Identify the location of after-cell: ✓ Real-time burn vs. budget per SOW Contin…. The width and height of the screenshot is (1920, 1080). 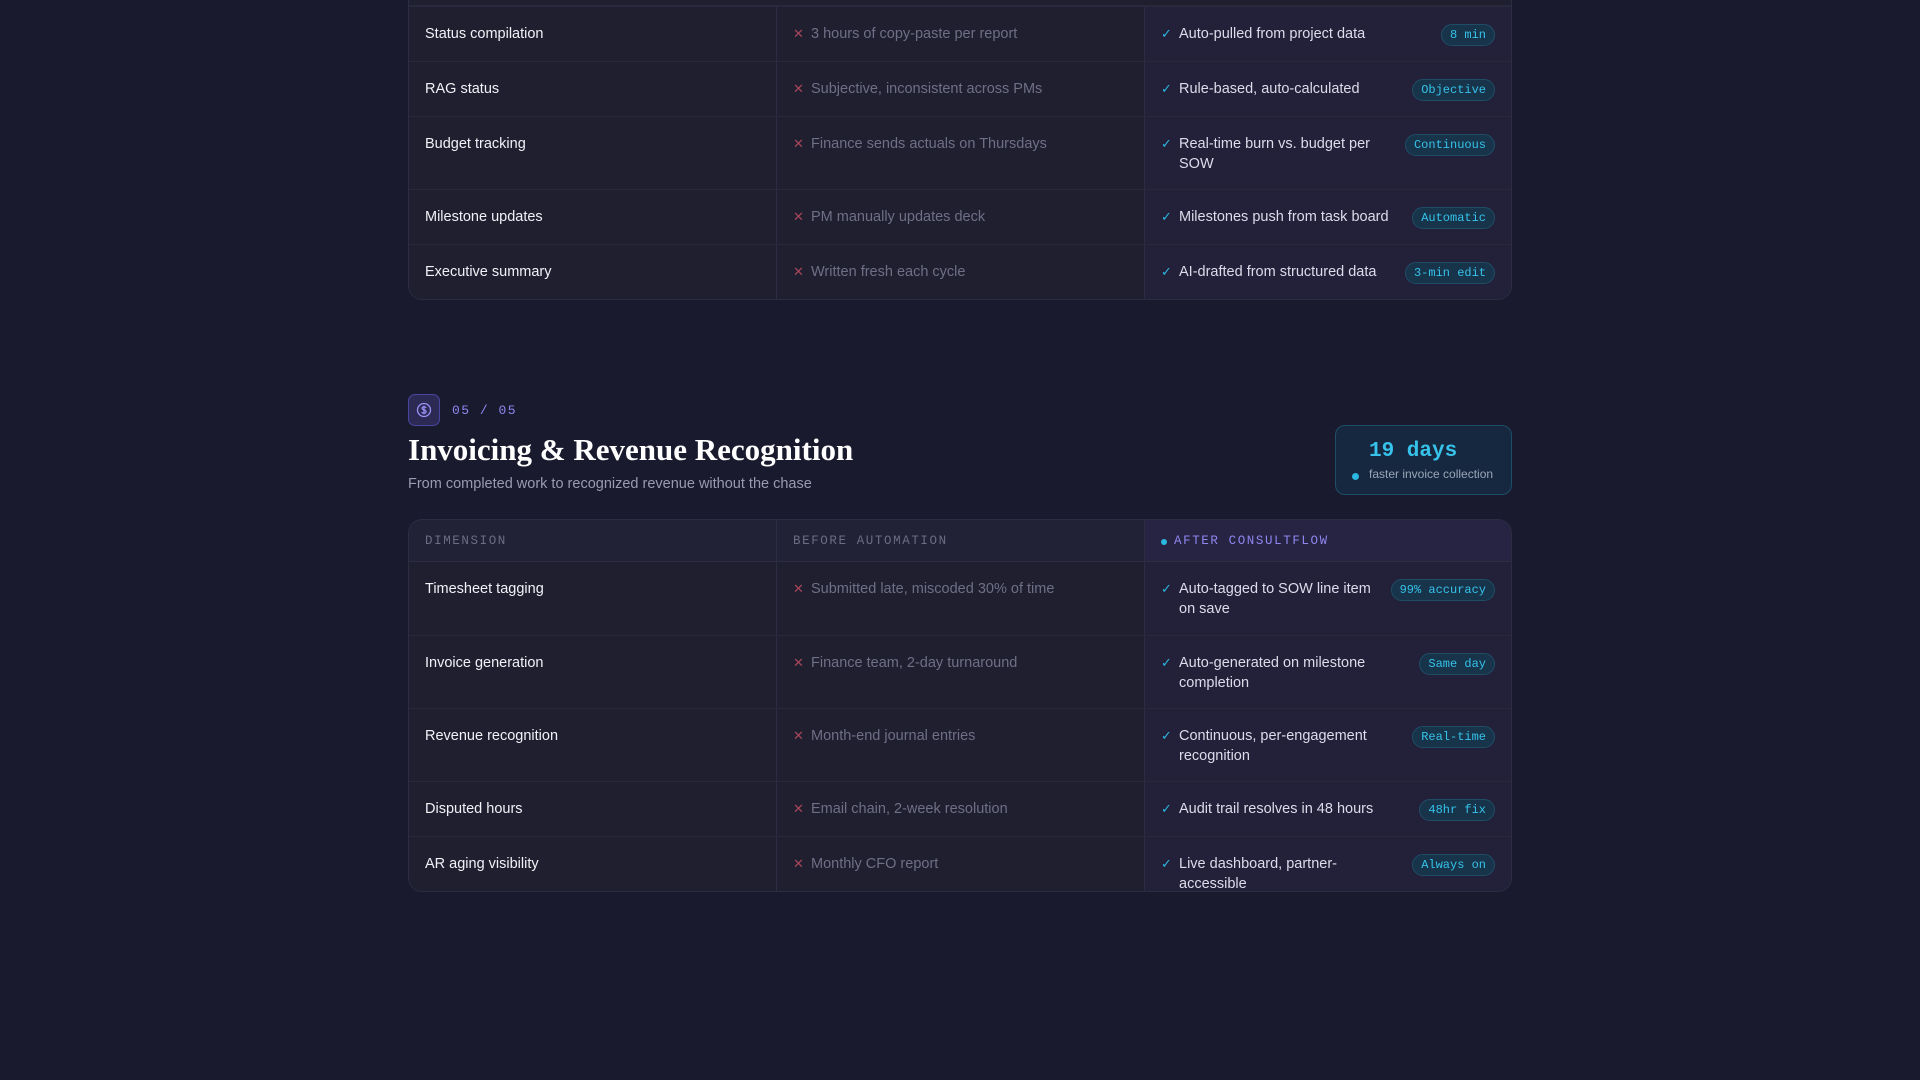
(1328, 153).